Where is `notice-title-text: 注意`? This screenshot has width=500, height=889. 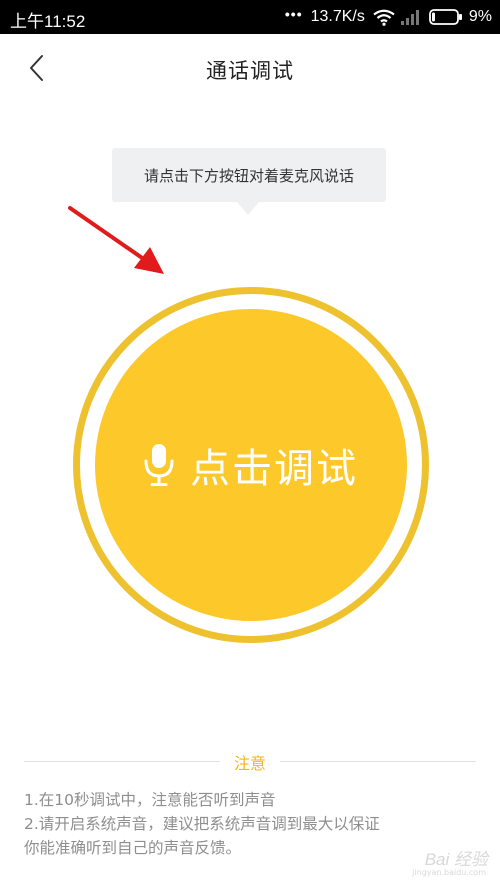 notice-title-text: 注意 is located at coordinates (249, 763).